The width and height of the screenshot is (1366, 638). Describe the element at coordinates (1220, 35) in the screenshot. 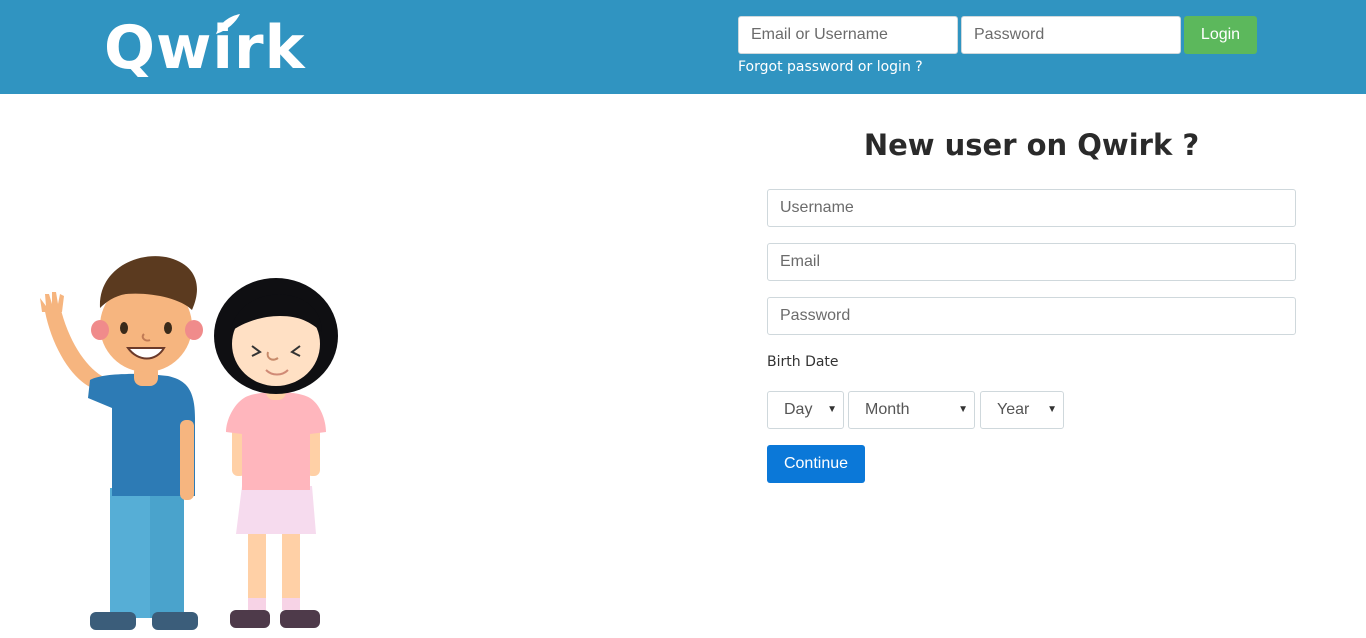

I see `login-button: Login` at that location.